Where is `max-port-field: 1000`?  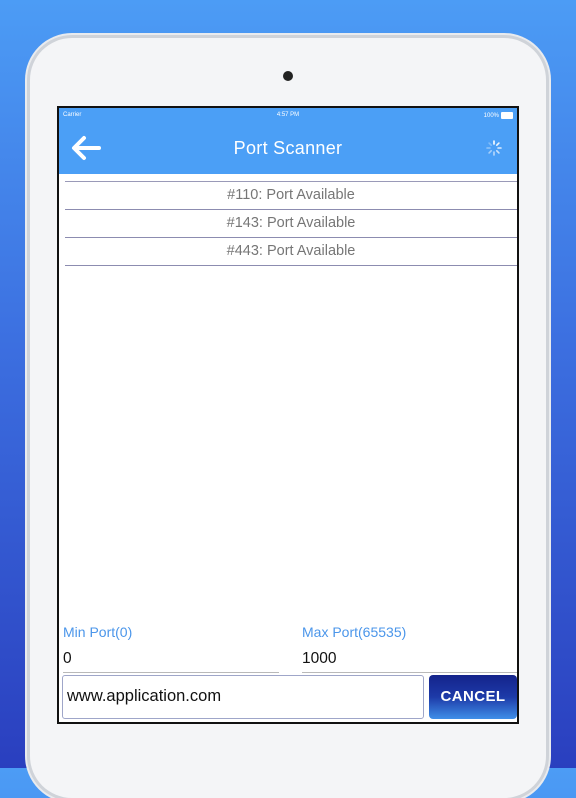 max-port-field: 1000 is located at coordinates (409, 659).